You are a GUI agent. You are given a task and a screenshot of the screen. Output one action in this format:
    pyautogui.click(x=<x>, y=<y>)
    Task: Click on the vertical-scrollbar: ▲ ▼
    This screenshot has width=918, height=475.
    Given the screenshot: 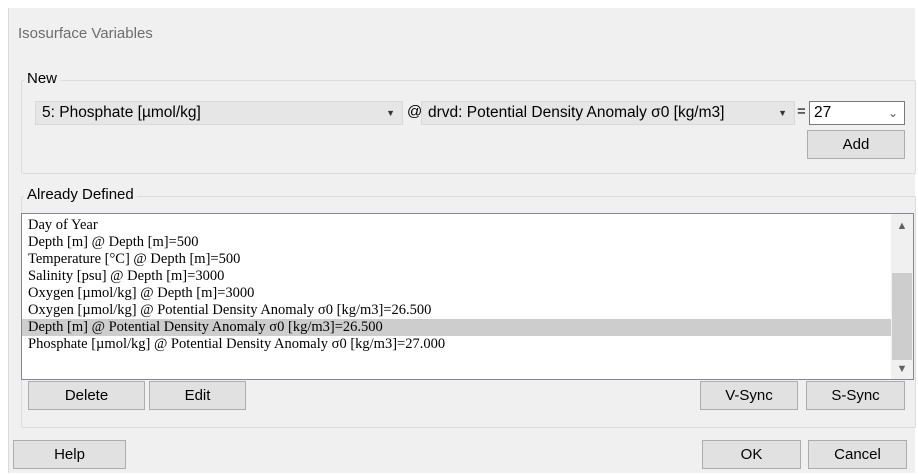 What is the action you would take?
    pyautogui.click(x=902, y=296)
    